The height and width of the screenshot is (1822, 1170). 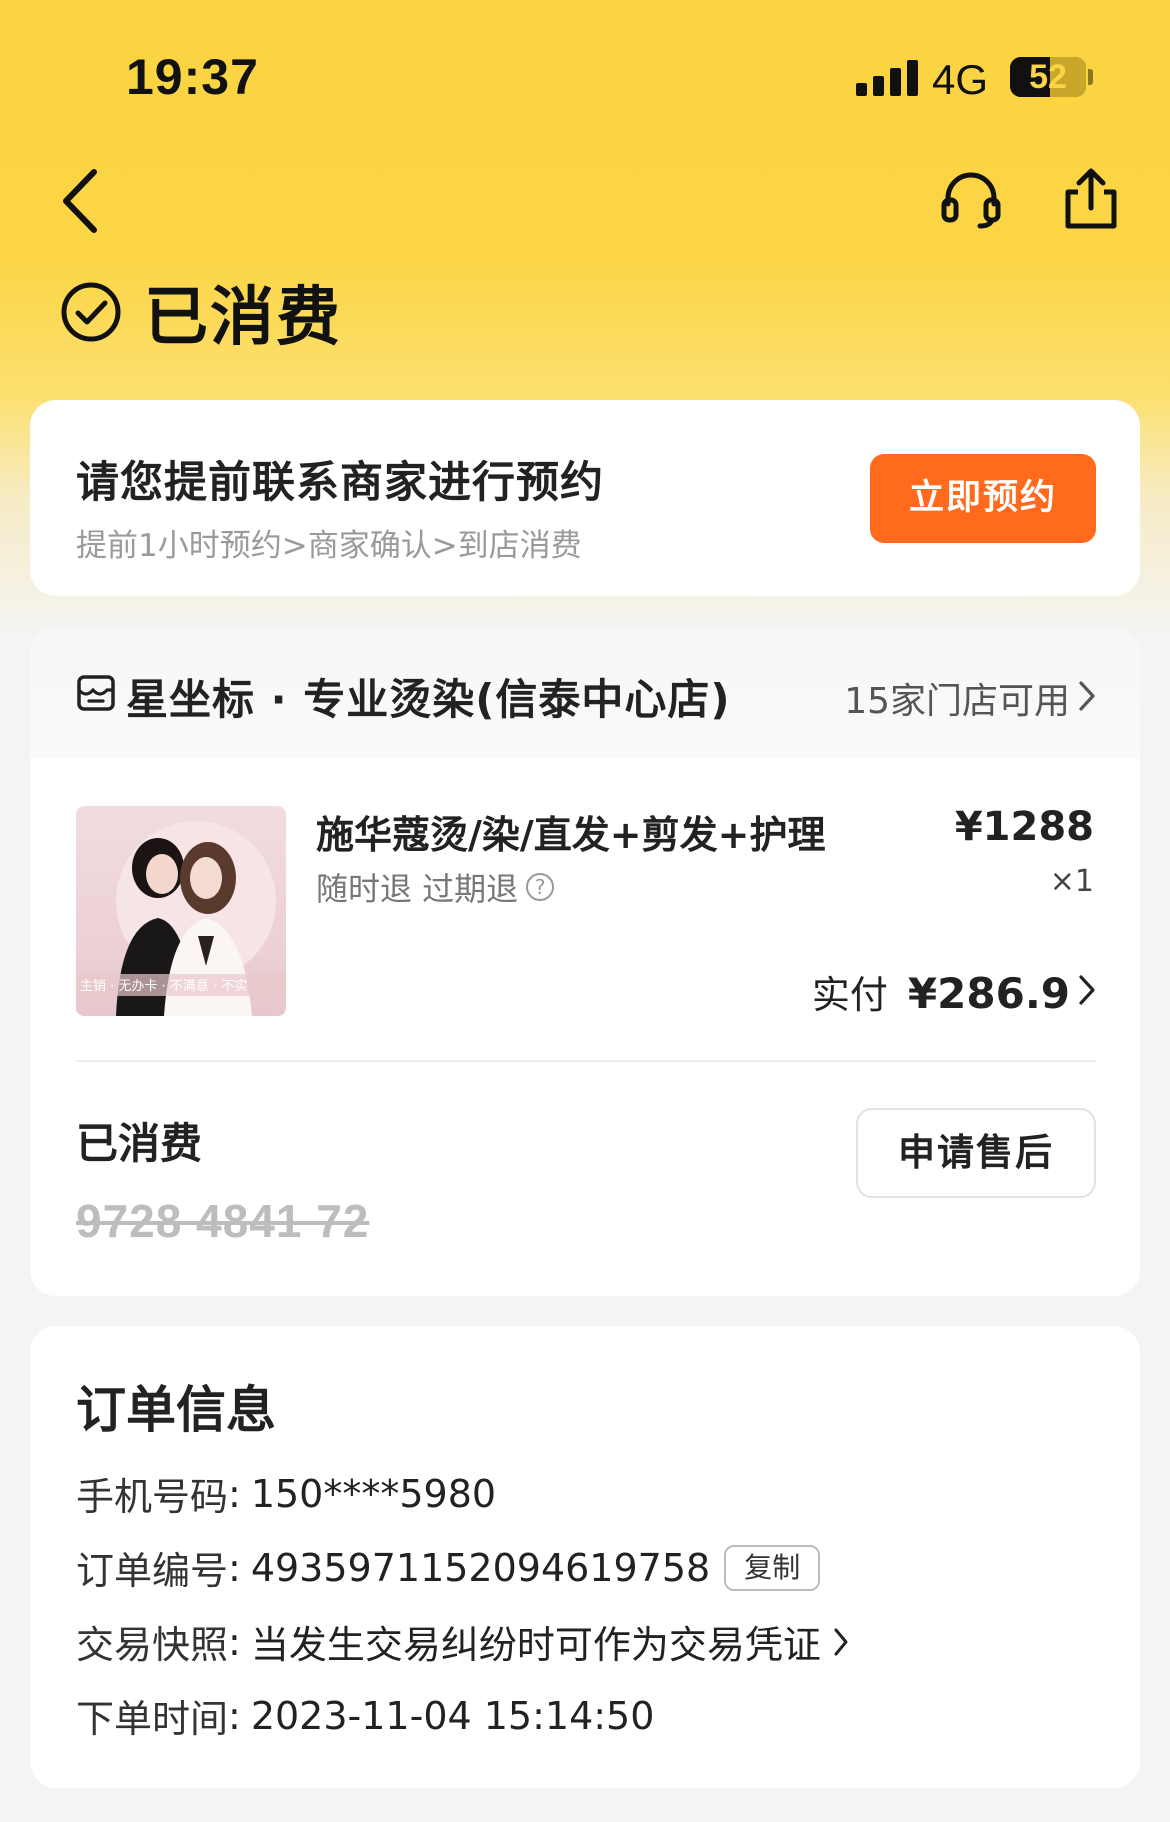 What do you see at coordinates (535, 1645) in the screenshot?
I see `info-value: 当发生交易纠纷时可作为交易凭证` at bounding box center [535, 1645].